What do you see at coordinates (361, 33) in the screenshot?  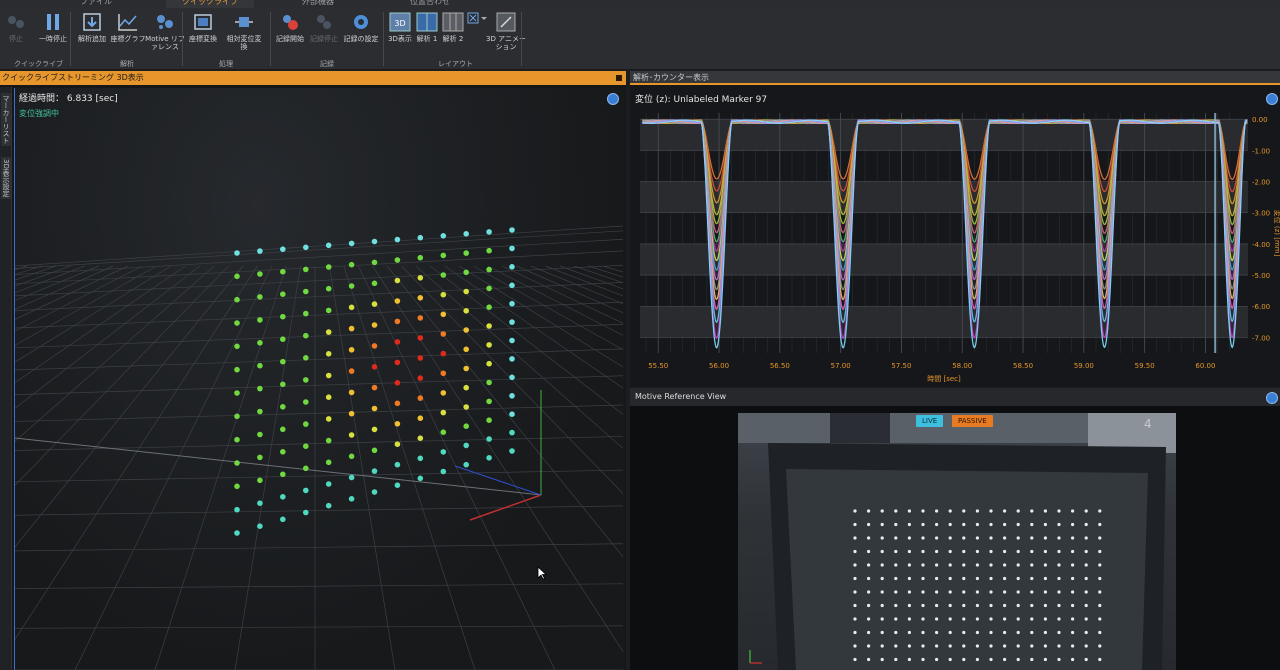 I see `record-settings-button: 記録の設定` at bounding box center [361, 33].